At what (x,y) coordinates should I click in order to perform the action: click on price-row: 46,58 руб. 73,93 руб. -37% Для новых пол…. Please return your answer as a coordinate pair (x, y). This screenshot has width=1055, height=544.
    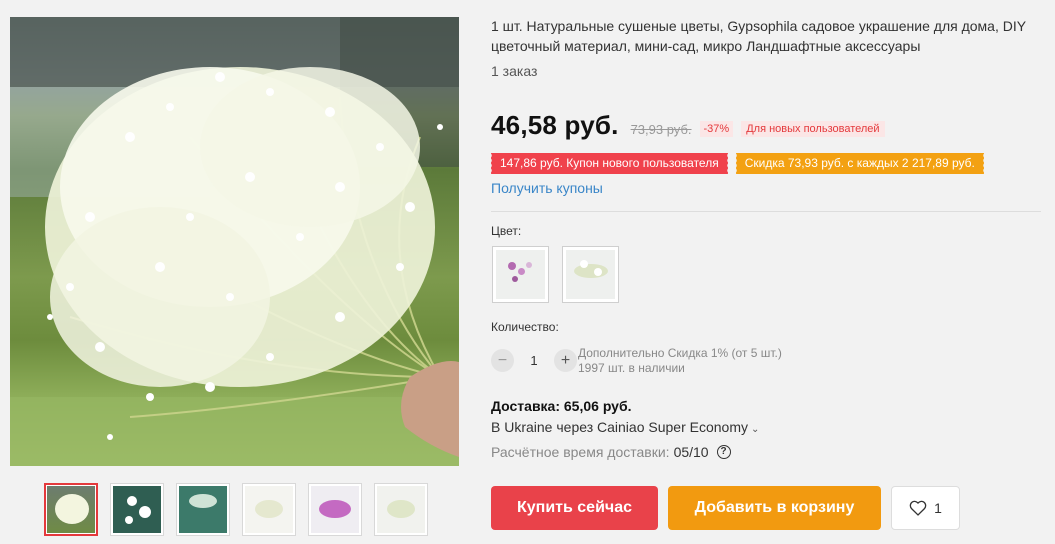
    Looking at the image, I should click on (688, 125).